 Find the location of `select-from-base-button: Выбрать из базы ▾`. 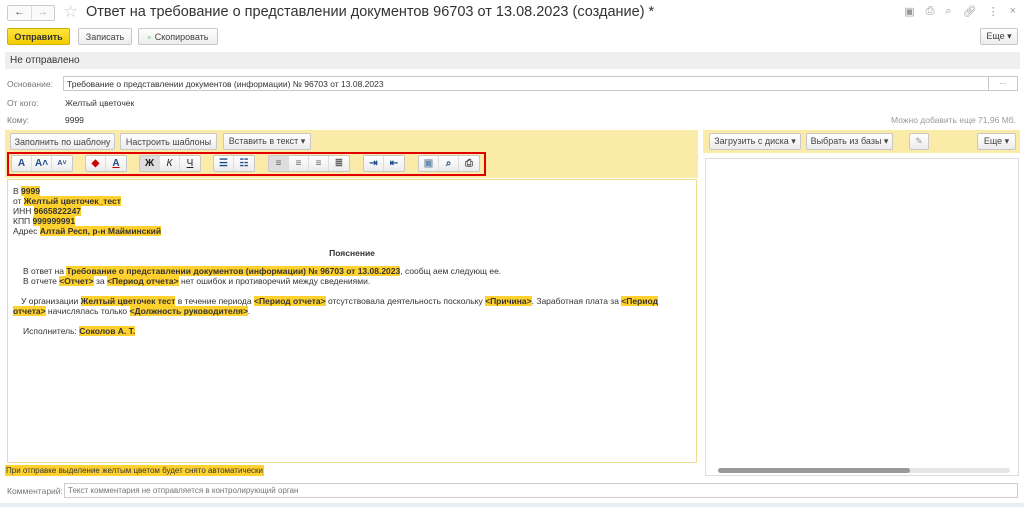

select-from-base-button: Выбрать из базы ▾ is located at coordinates (849, 141).